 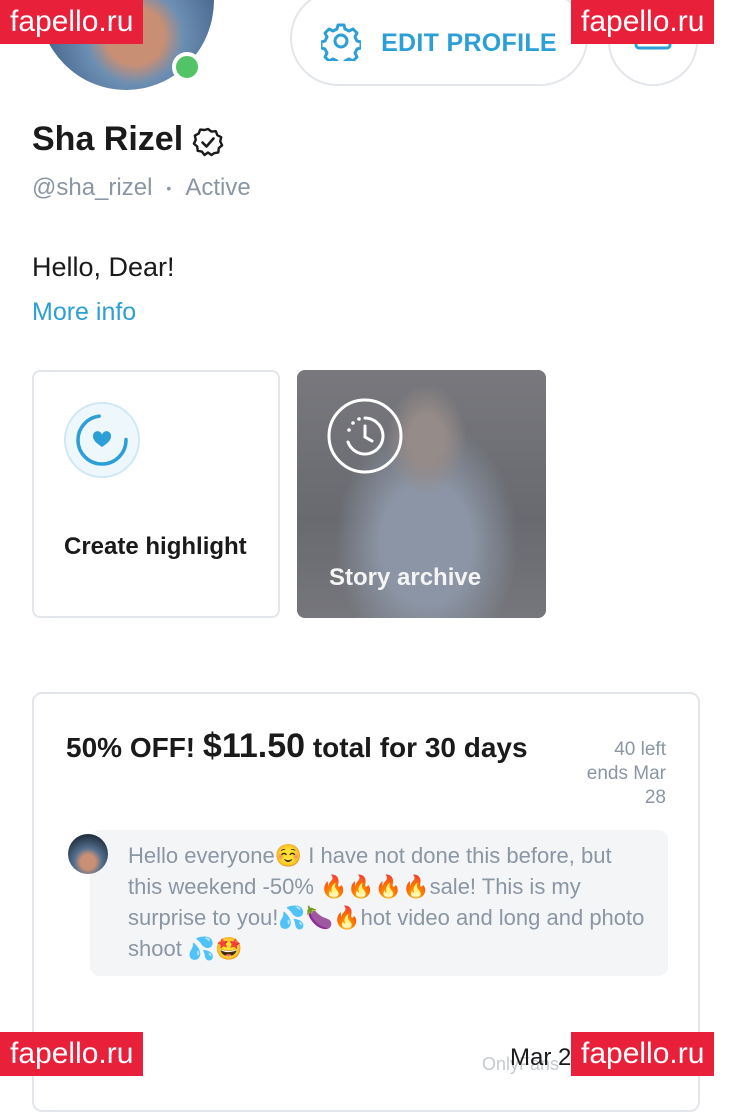 I want to click on edit-profile-label: EDIT PROFILE, so click(x=469, y=42).